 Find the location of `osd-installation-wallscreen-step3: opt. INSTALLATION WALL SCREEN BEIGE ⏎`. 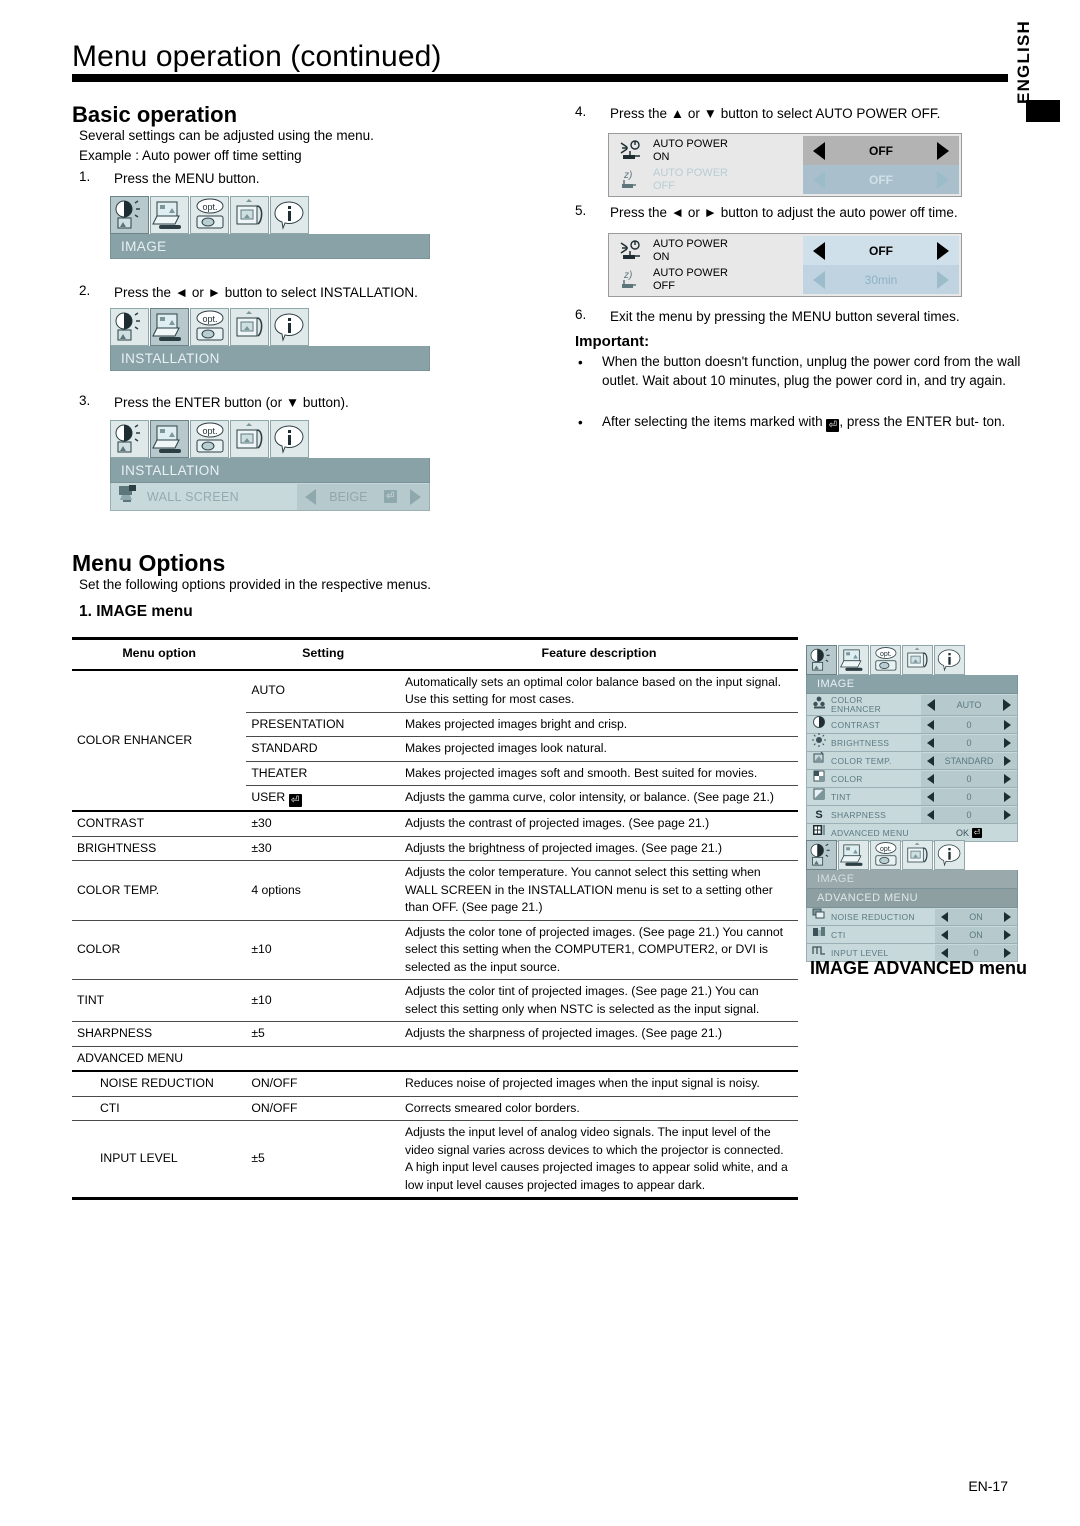

osd-installation-wallscreen-step3: opt. INSTALLATION WALL SCREEN BEIGE ⏎ is located at coordinates (270, 465).